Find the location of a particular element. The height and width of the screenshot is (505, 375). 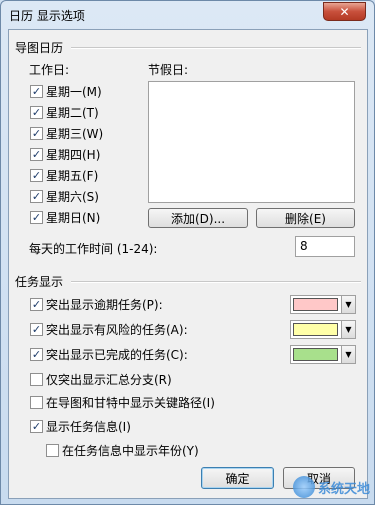

checkbox-thursday: ✓ 星期四(H) is located at coordinates (65, 154).